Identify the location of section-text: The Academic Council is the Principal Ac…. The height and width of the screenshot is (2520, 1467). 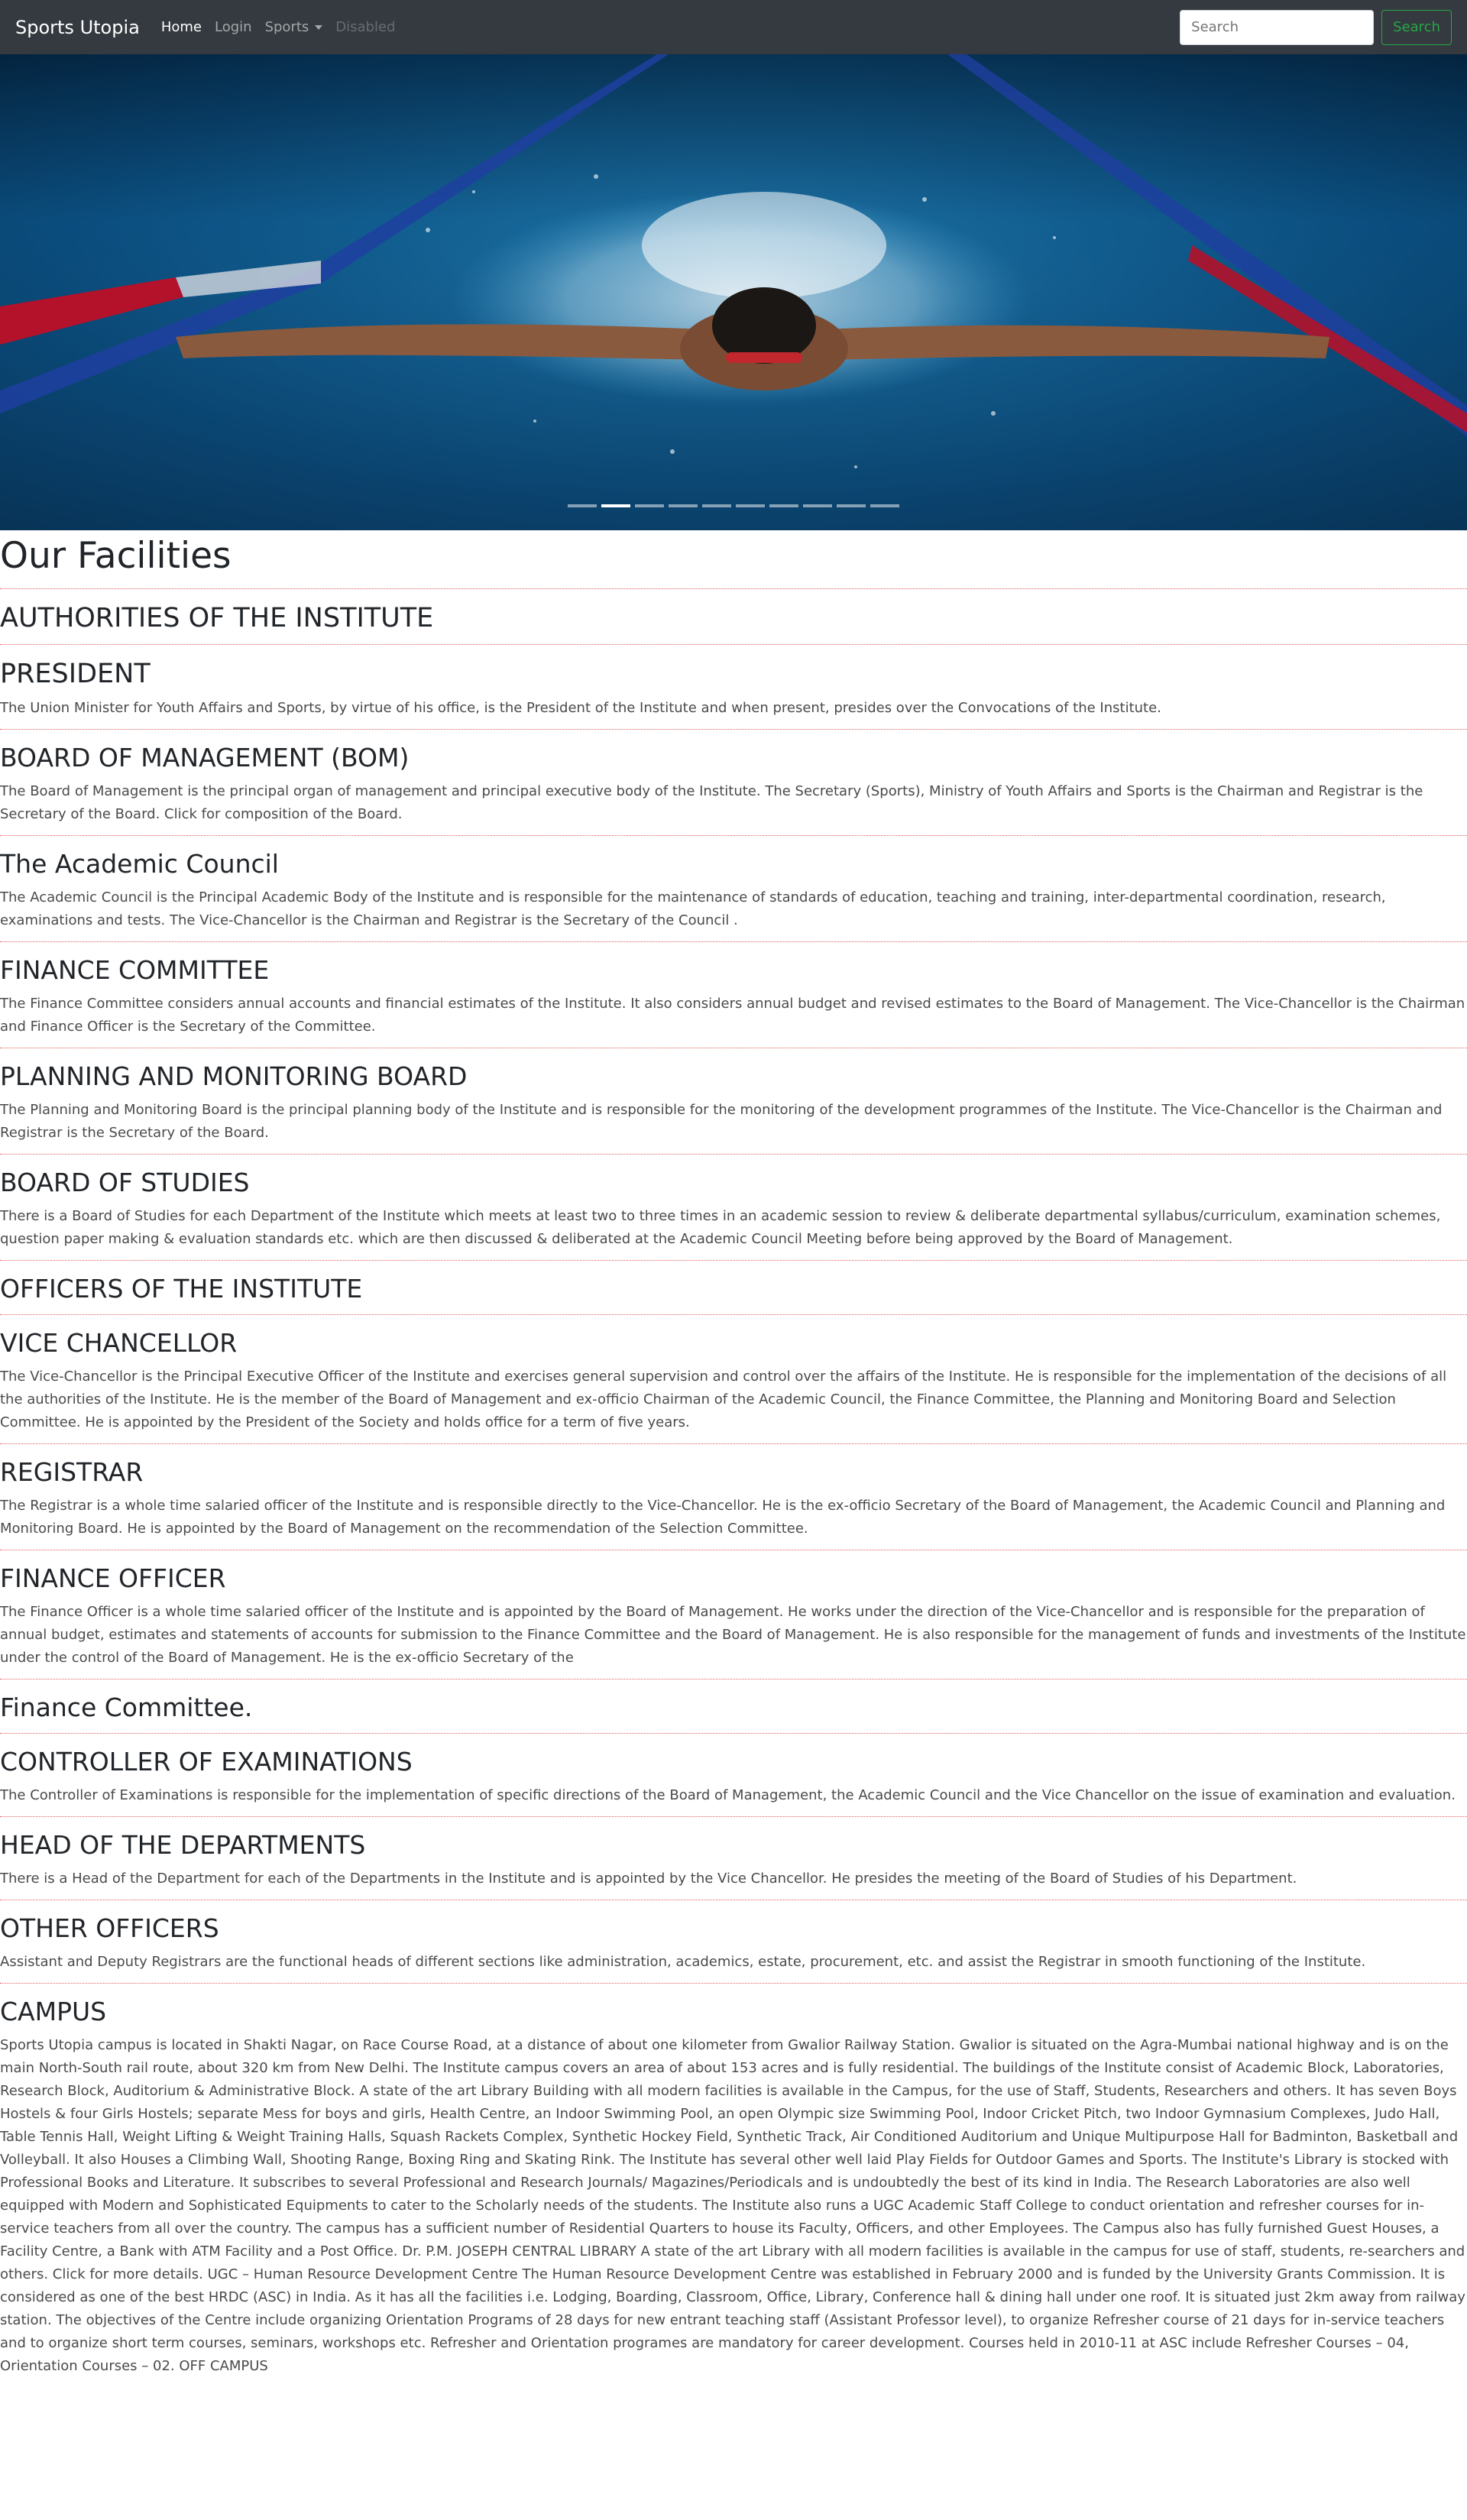
(693, 908).